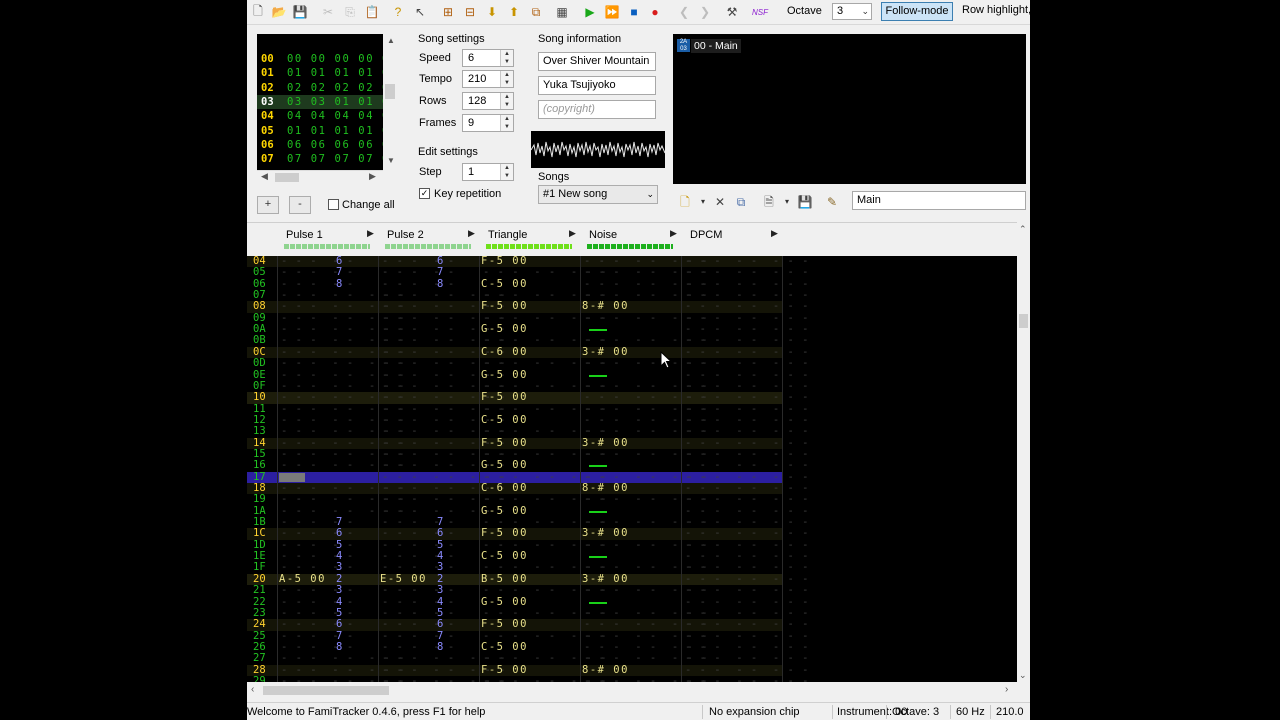 The height and width of the screenshot is (720, 1280). Describe the element at coordinates (391, 160) in the screenshot. I see `scroll-down-icon: ▼` at that location.